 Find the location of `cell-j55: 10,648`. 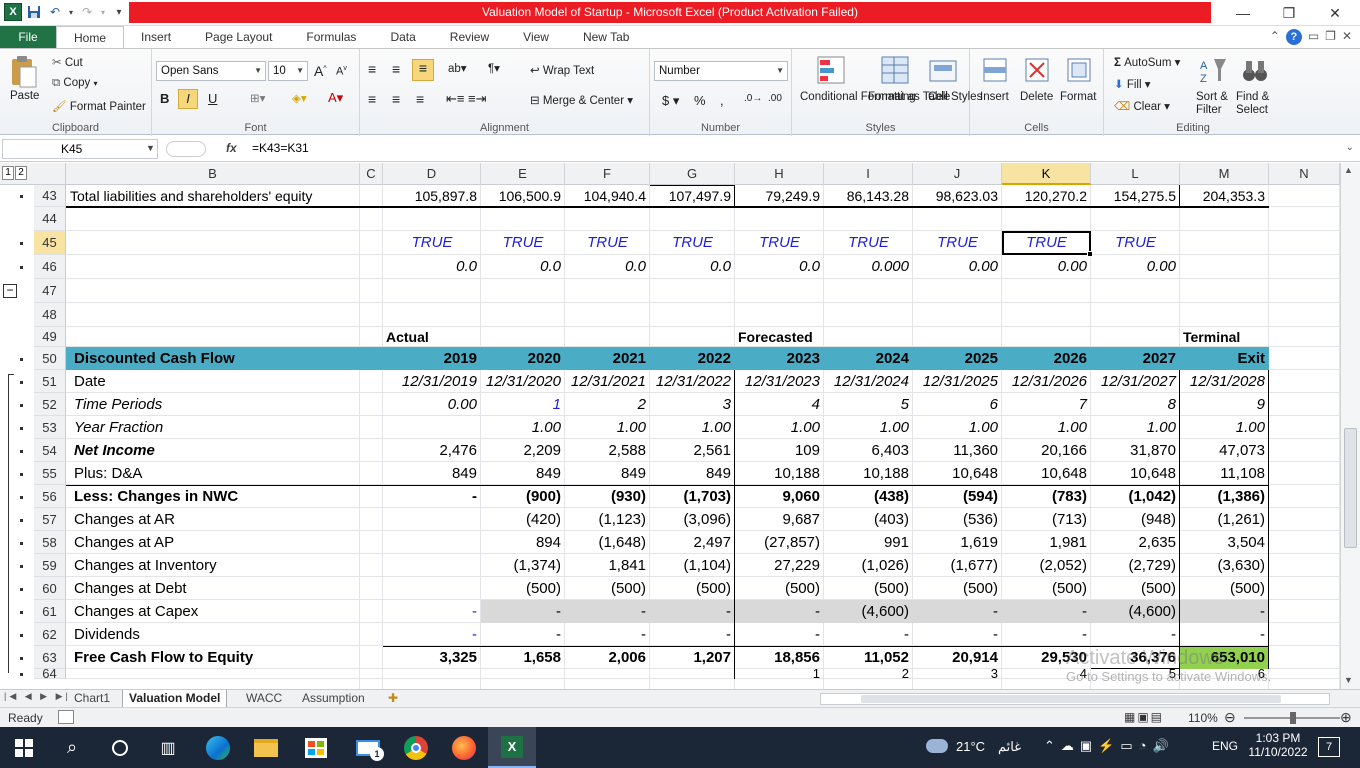

cell-j55: 10,648 is located at coordinates (957, 473).